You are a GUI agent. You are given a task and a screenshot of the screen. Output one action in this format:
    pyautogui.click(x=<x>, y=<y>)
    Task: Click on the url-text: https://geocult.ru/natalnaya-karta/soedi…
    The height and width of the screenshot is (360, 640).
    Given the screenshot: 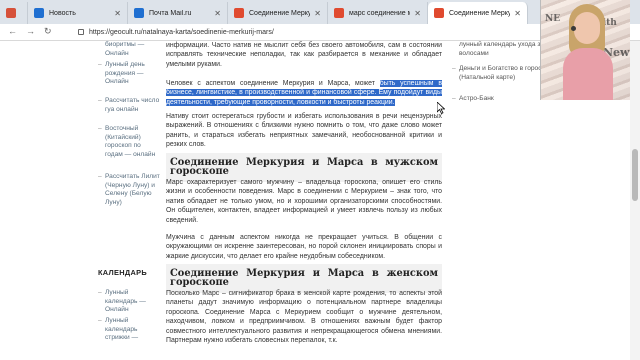 What is the action you would take?
    pyautogui.click(x=181, y=32)
    